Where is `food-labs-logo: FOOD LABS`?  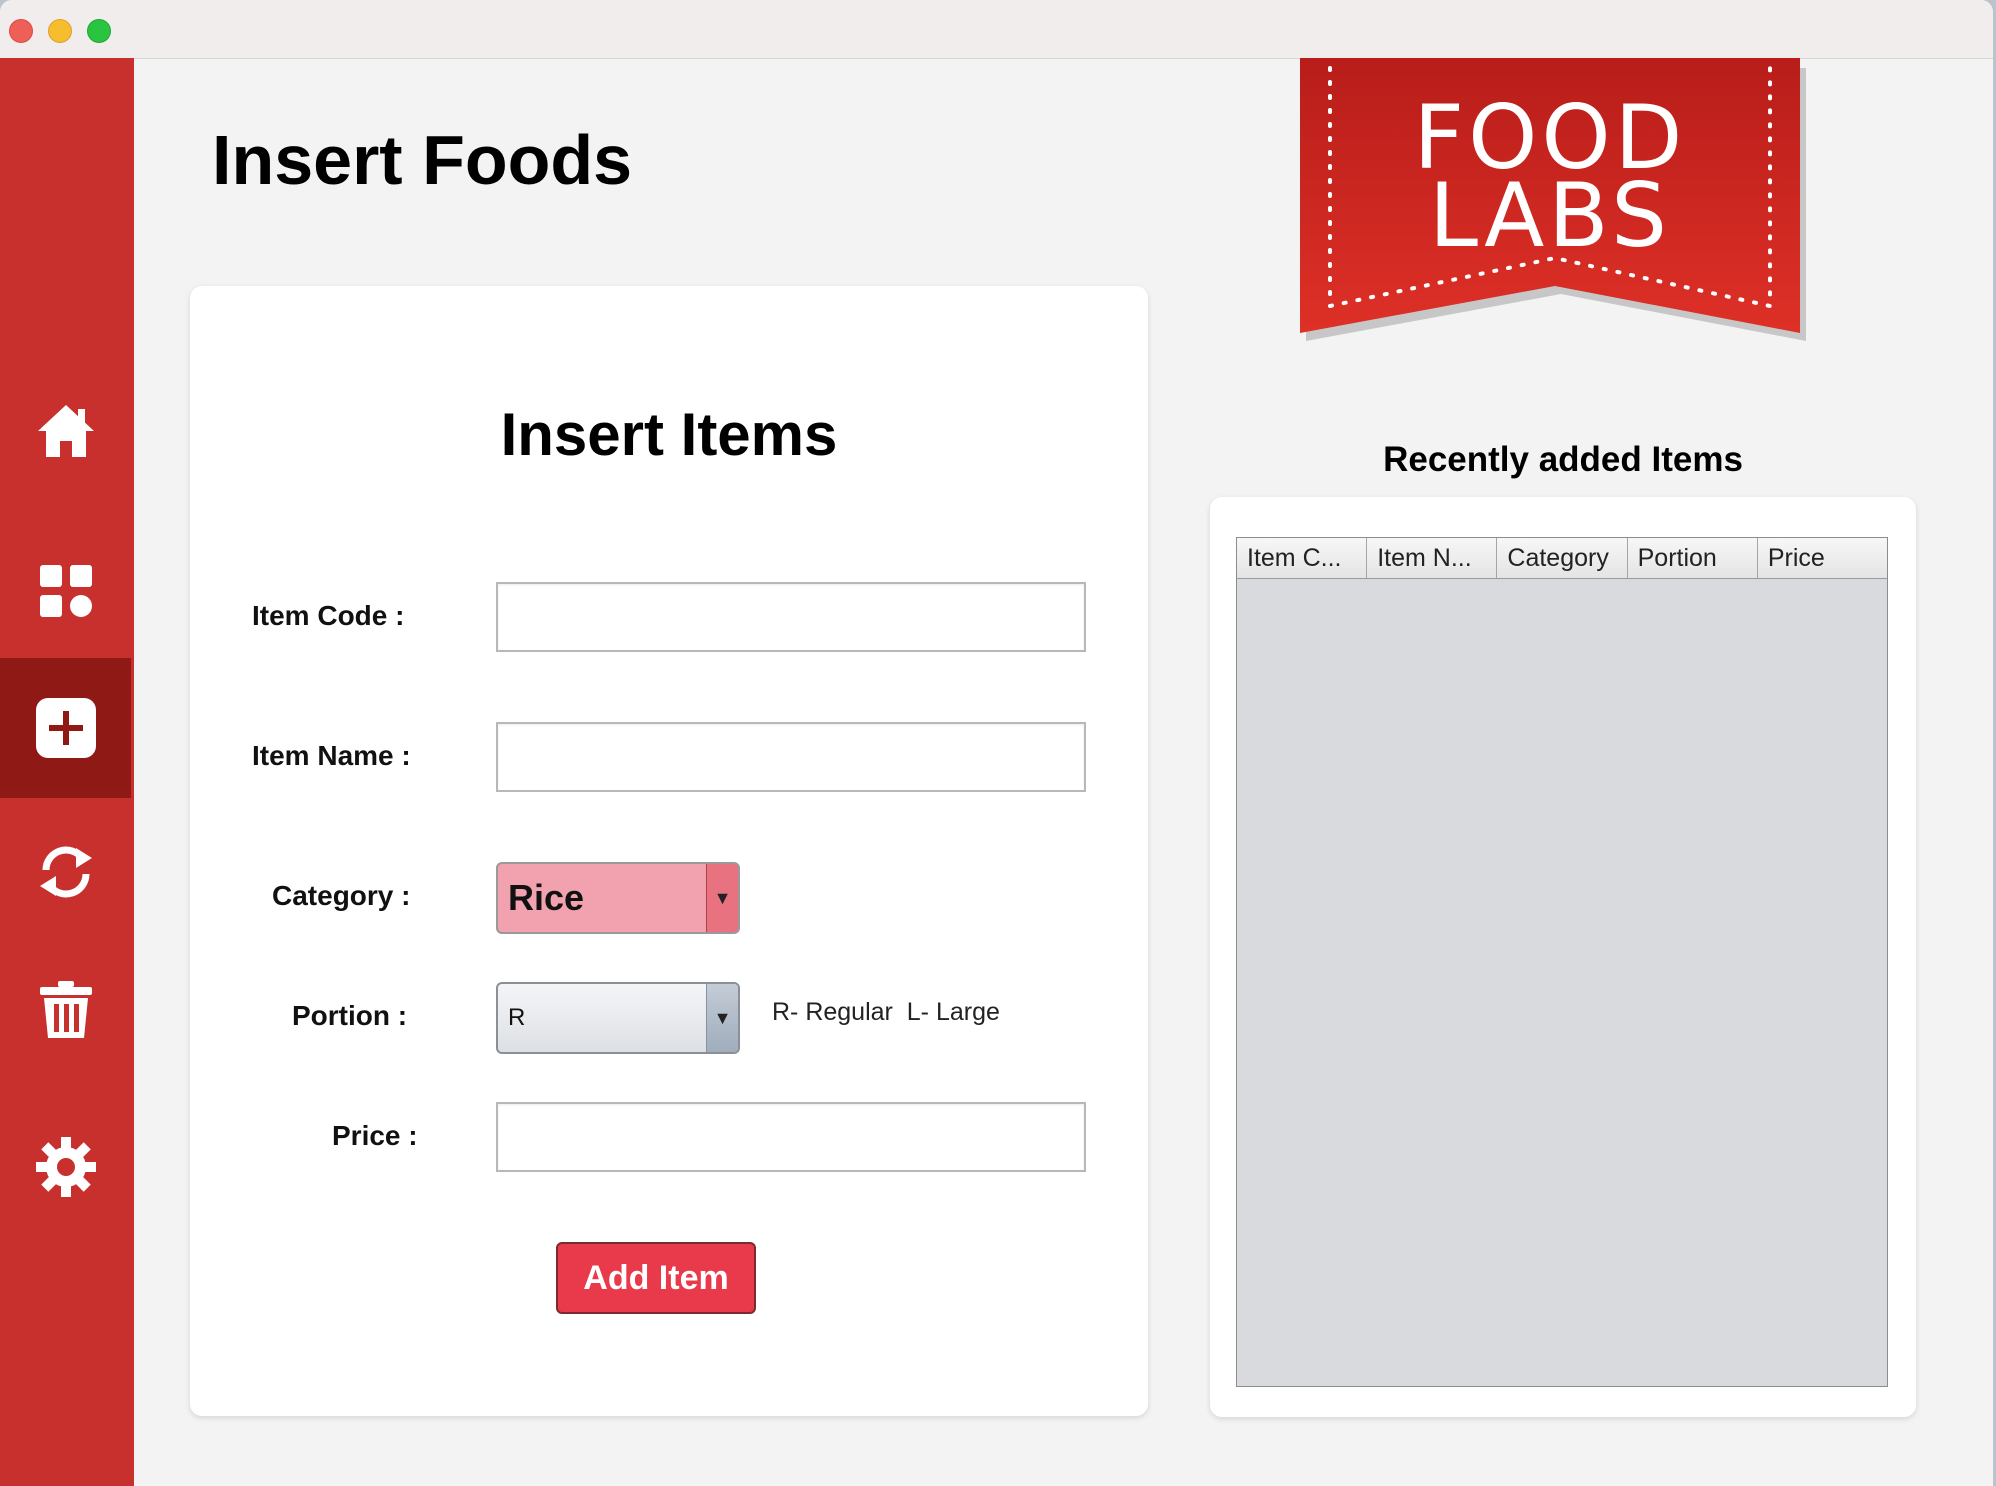
food-labs-logo: FOOD LABS is located at coordinates (1553, 199).